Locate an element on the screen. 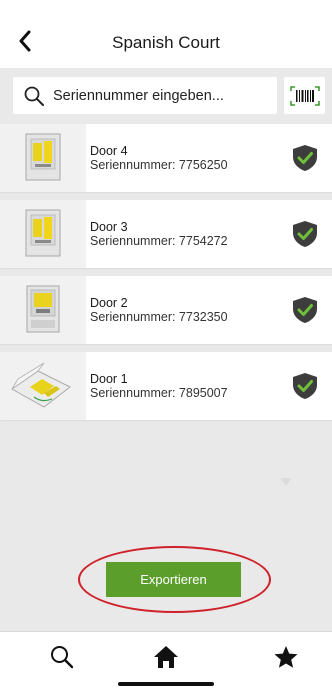 Image resolution: width=332 pixels, height=691 pixels. home-icon is located at coordinates (166, 657).